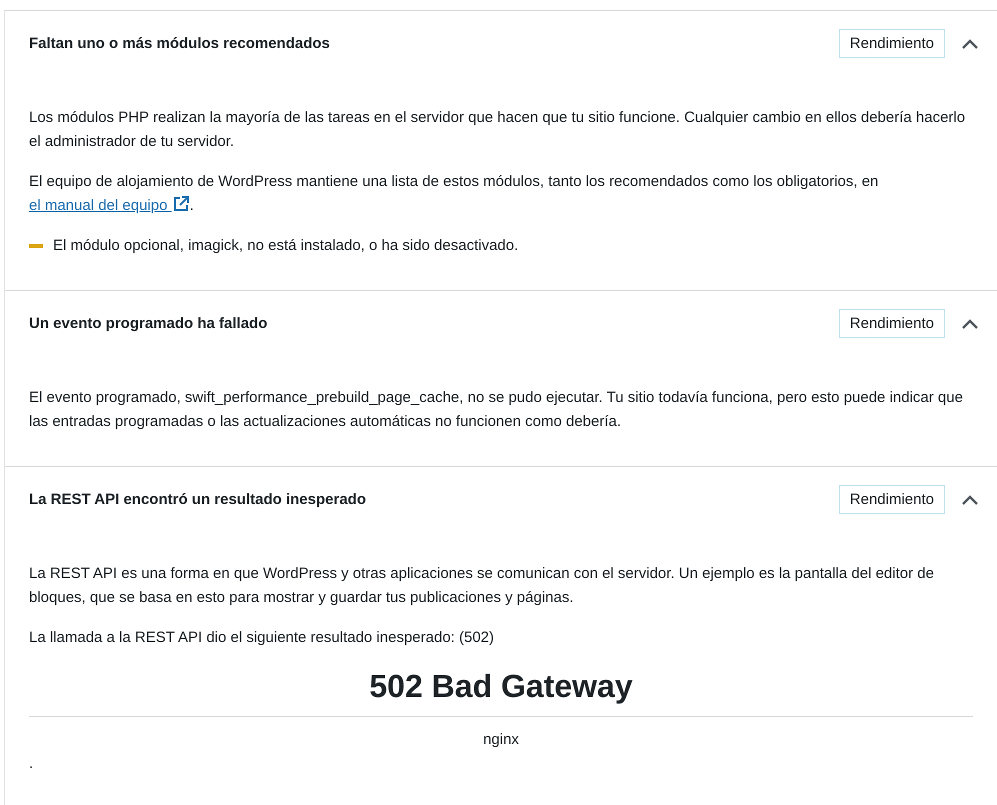  Describe the element at coordinates (501, 686) in the screenshot. I see `error-heading: 502 Bad Gateway` at that location.